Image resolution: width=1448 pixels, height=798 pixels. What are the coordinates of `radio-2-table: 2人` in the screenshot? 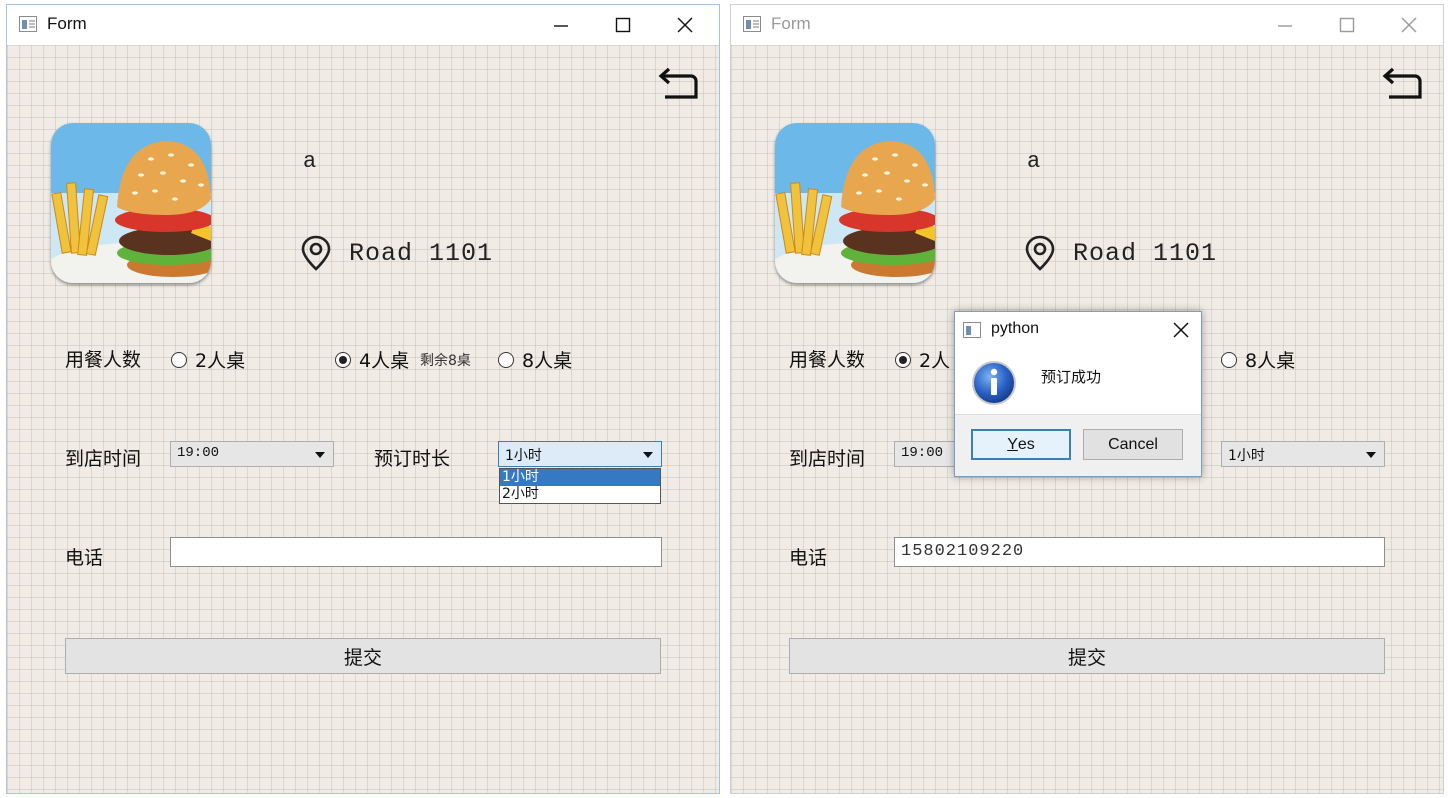 It's located at (922, 359).